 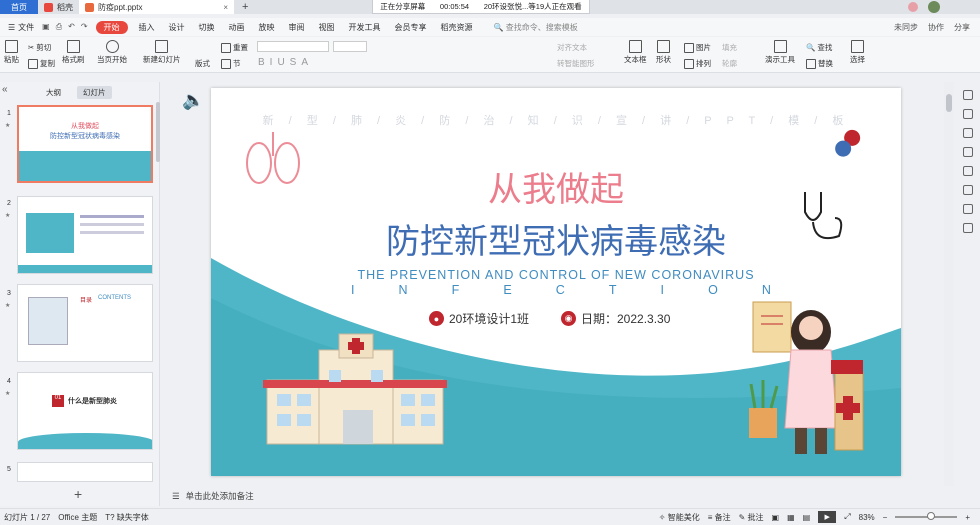 What do you see at coordinates (94, 92) in the screenshot?
I see `tab-slides: 幻灯片` at bounding box center [94, 92].